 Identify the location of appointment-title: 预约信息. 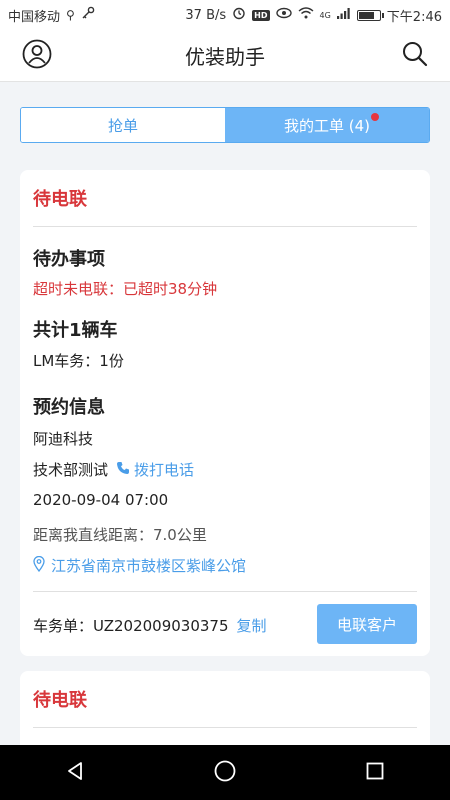
(69, 407).